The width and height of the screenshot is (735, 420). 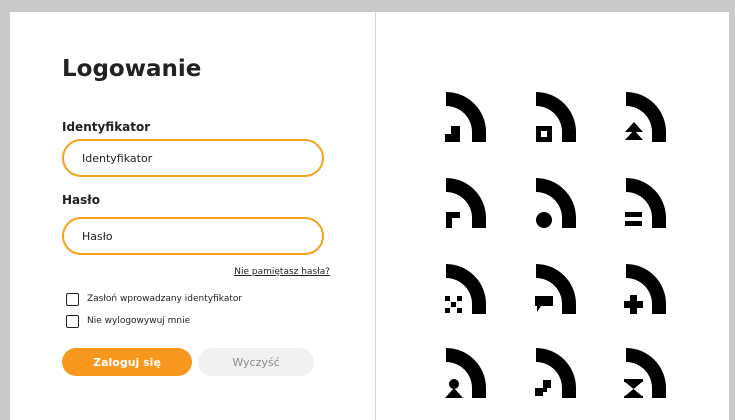 What do you see at coordinates (72, 299) in the screenshot?
I see `mask-identifier-checkbox` at bounding box center [72, 299].